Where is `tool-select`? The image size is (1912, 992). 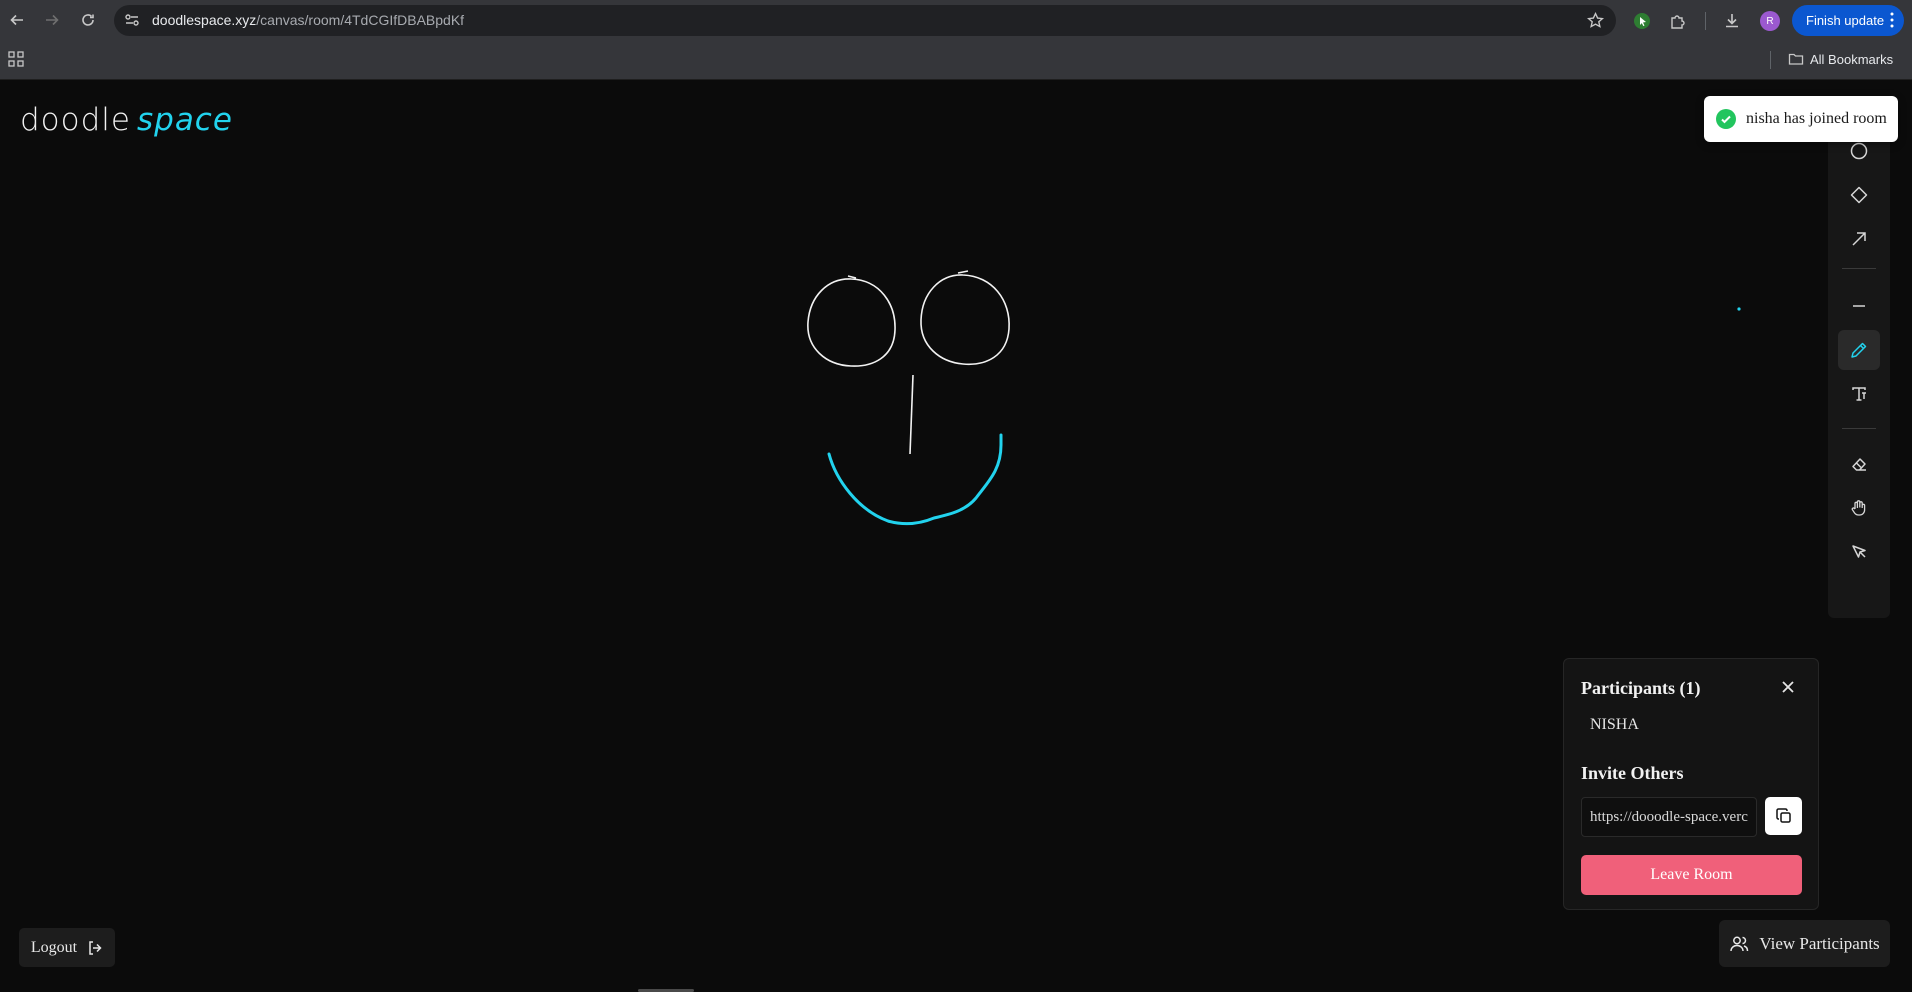 tool-select is located at coordinates (1859, 552).